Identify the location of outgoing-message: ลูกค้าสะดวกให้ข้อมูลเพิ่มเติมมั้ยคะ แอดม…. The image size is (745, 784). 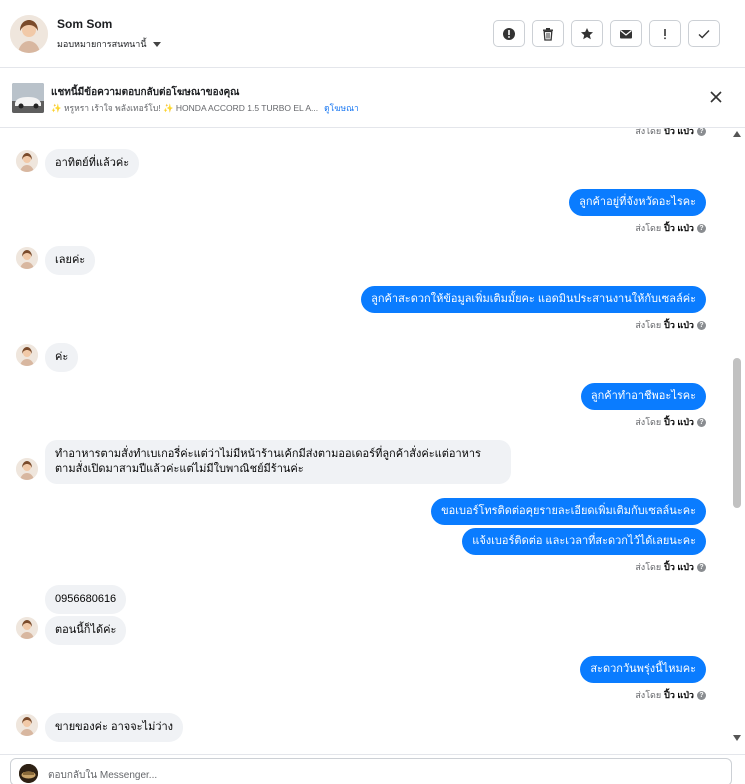
(533, 299).